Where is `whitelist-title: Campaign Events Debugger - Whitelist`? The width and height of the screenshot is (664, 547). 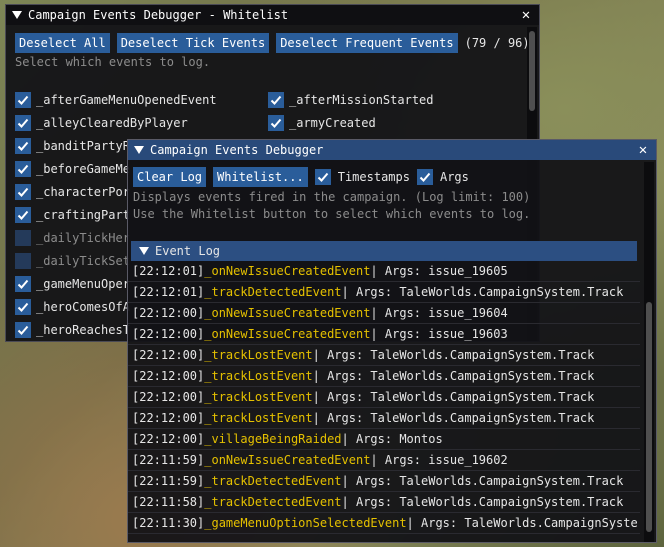
whitelist-title: Campaign Events Debugger - Whitelist is located at coordinates (158, 15).